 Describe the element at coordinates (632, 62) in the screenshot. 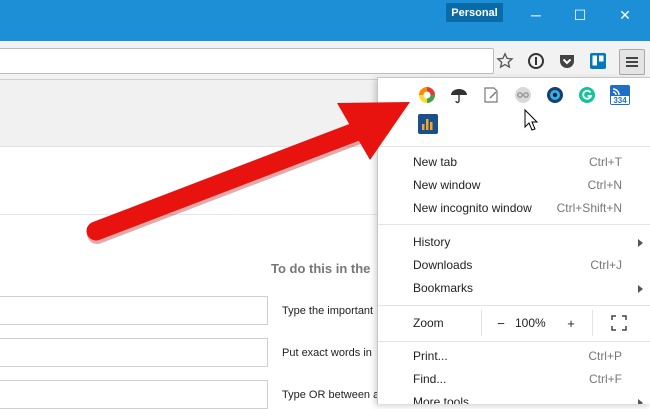

I see `menu-icon` at that location.